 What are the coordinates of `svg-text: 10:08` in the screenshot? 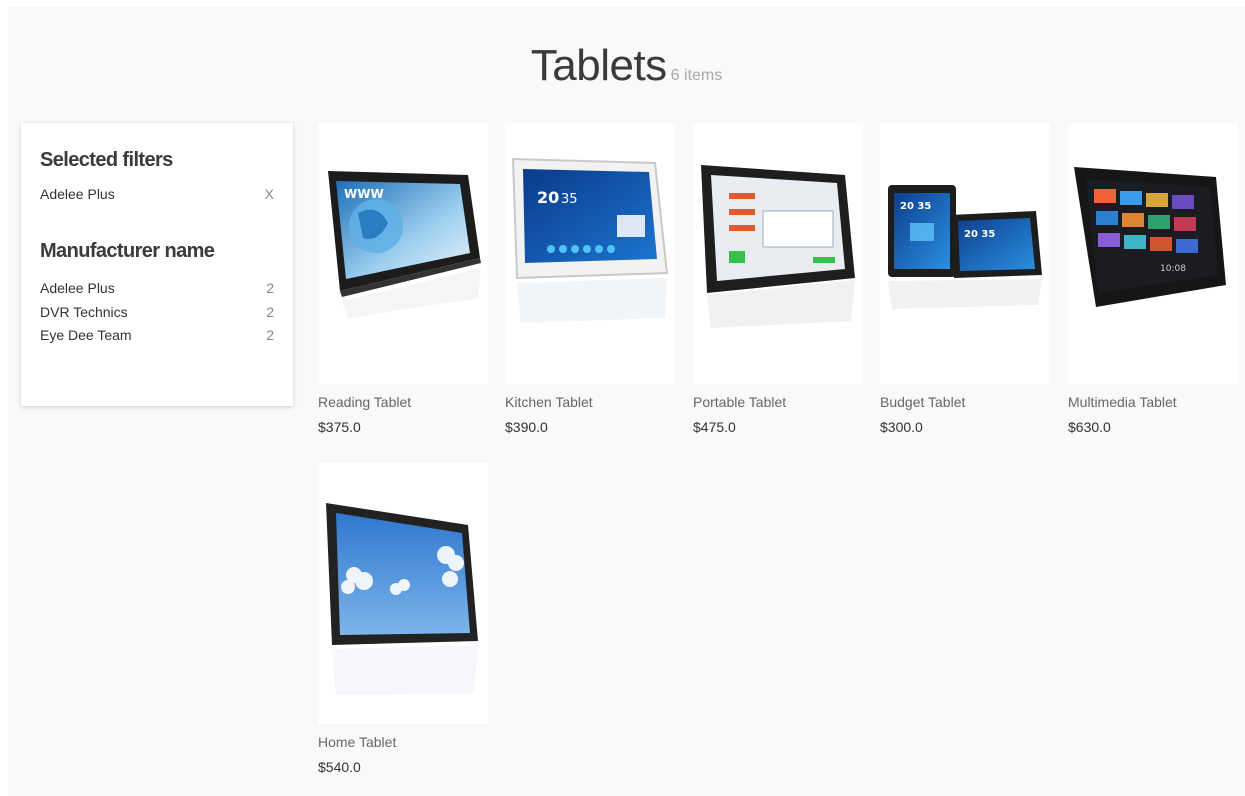 It's located at (1173, 269).